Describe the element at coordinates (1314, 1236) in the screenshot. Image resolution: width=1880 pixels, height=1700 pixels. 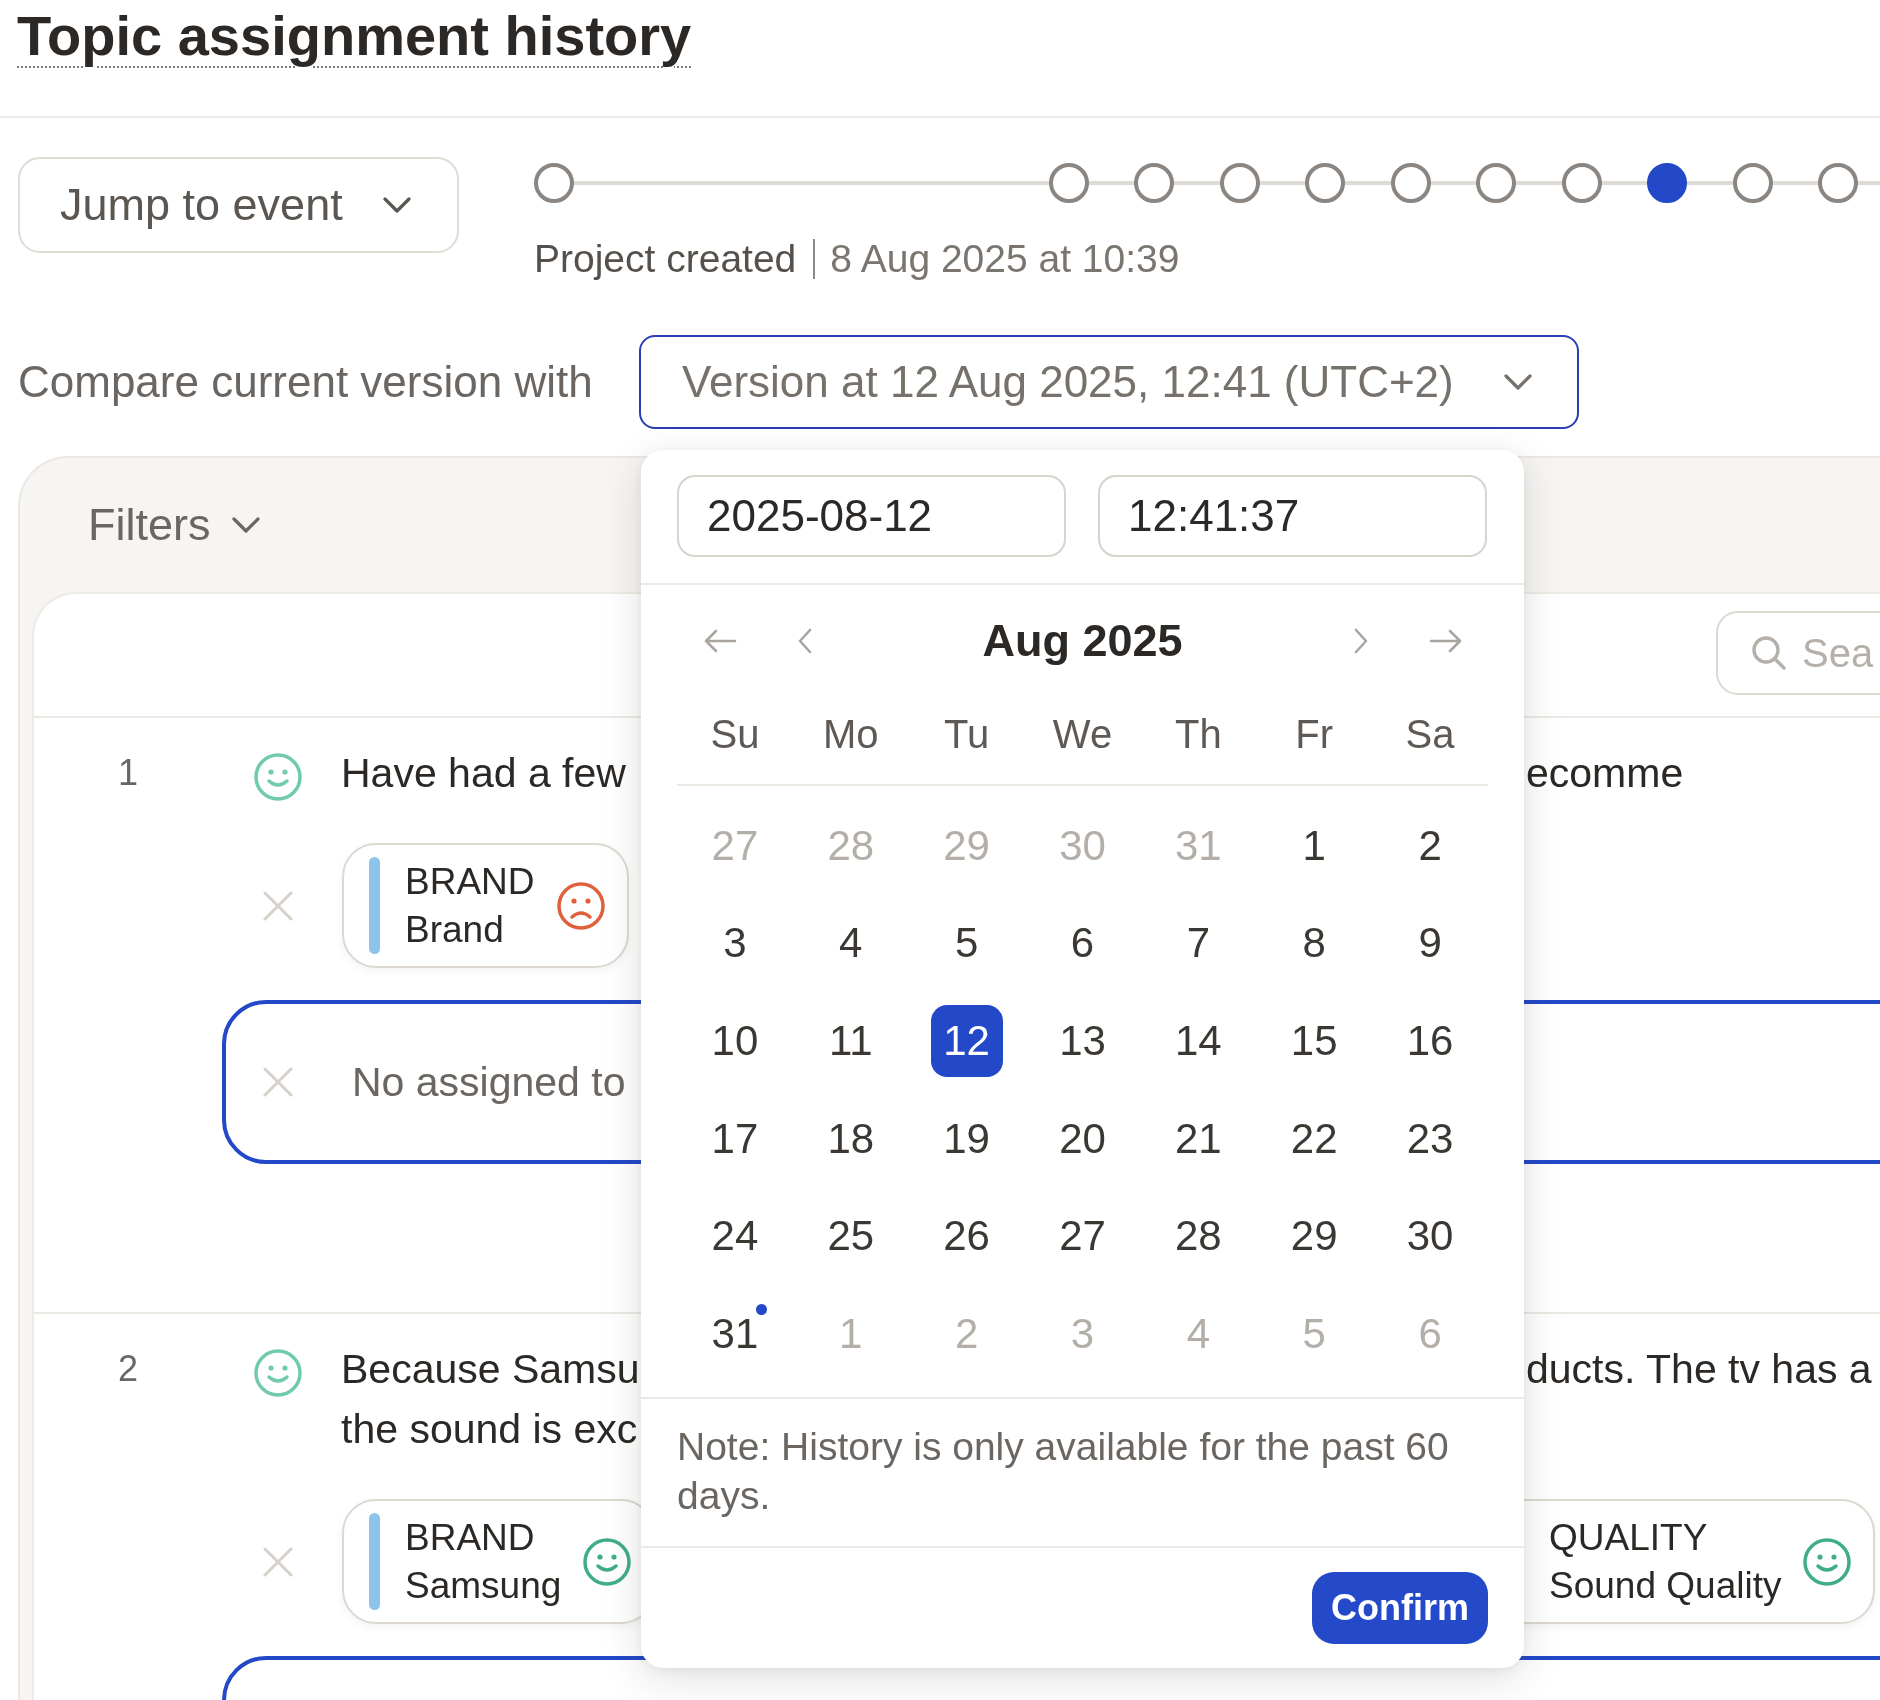
I see `calendar-day: 29` at that location.